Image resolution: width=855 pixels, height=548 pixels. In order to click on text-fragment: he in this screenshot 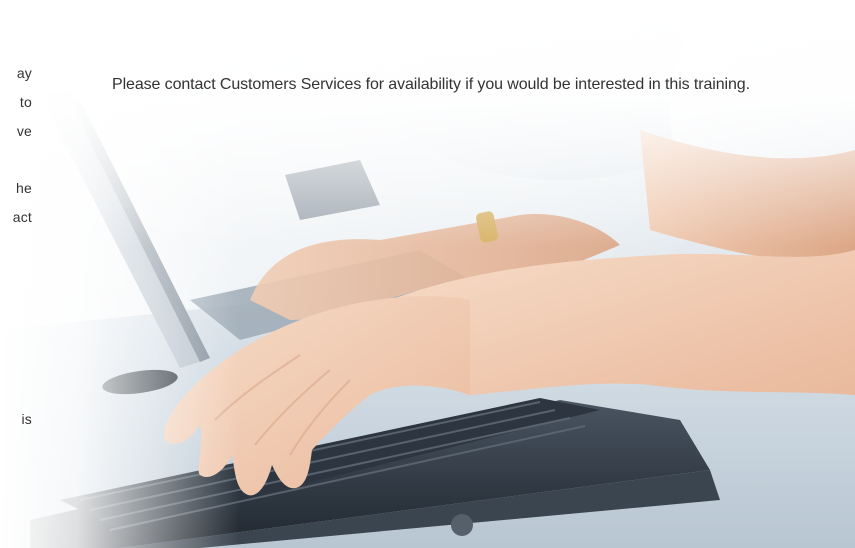, I will do `click(24, 188)`.